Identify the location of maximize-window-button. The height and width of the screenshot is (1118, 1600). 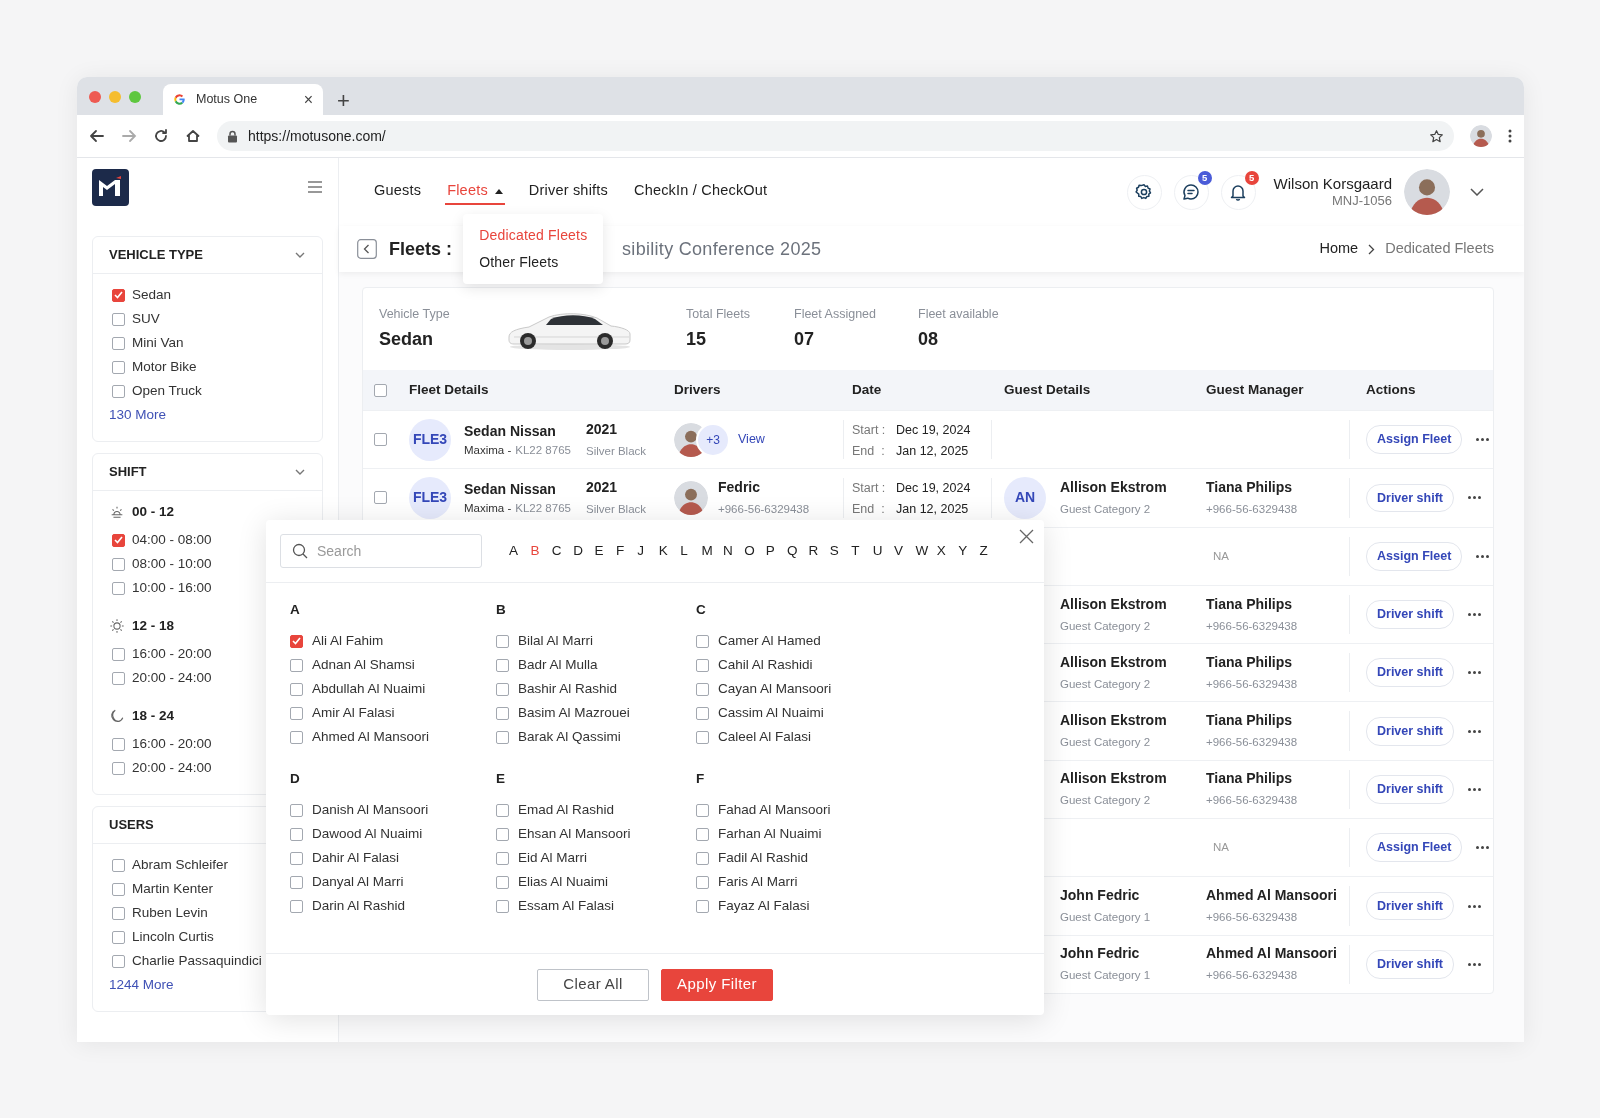
(135, 97).